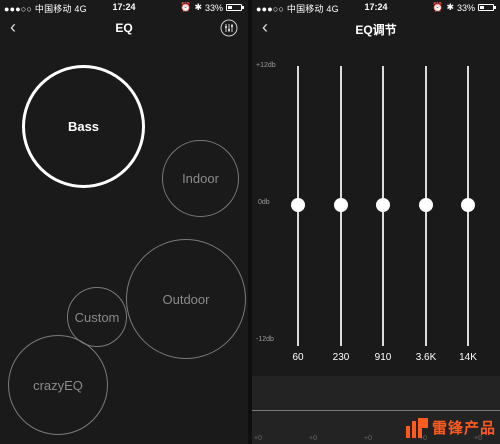 The width and height of the screenshot is (500, 444). What do you see at coordinates (298, 357) in the screenshot?
I see `band-frequency-label: 60` at bounding box center [298, 357].